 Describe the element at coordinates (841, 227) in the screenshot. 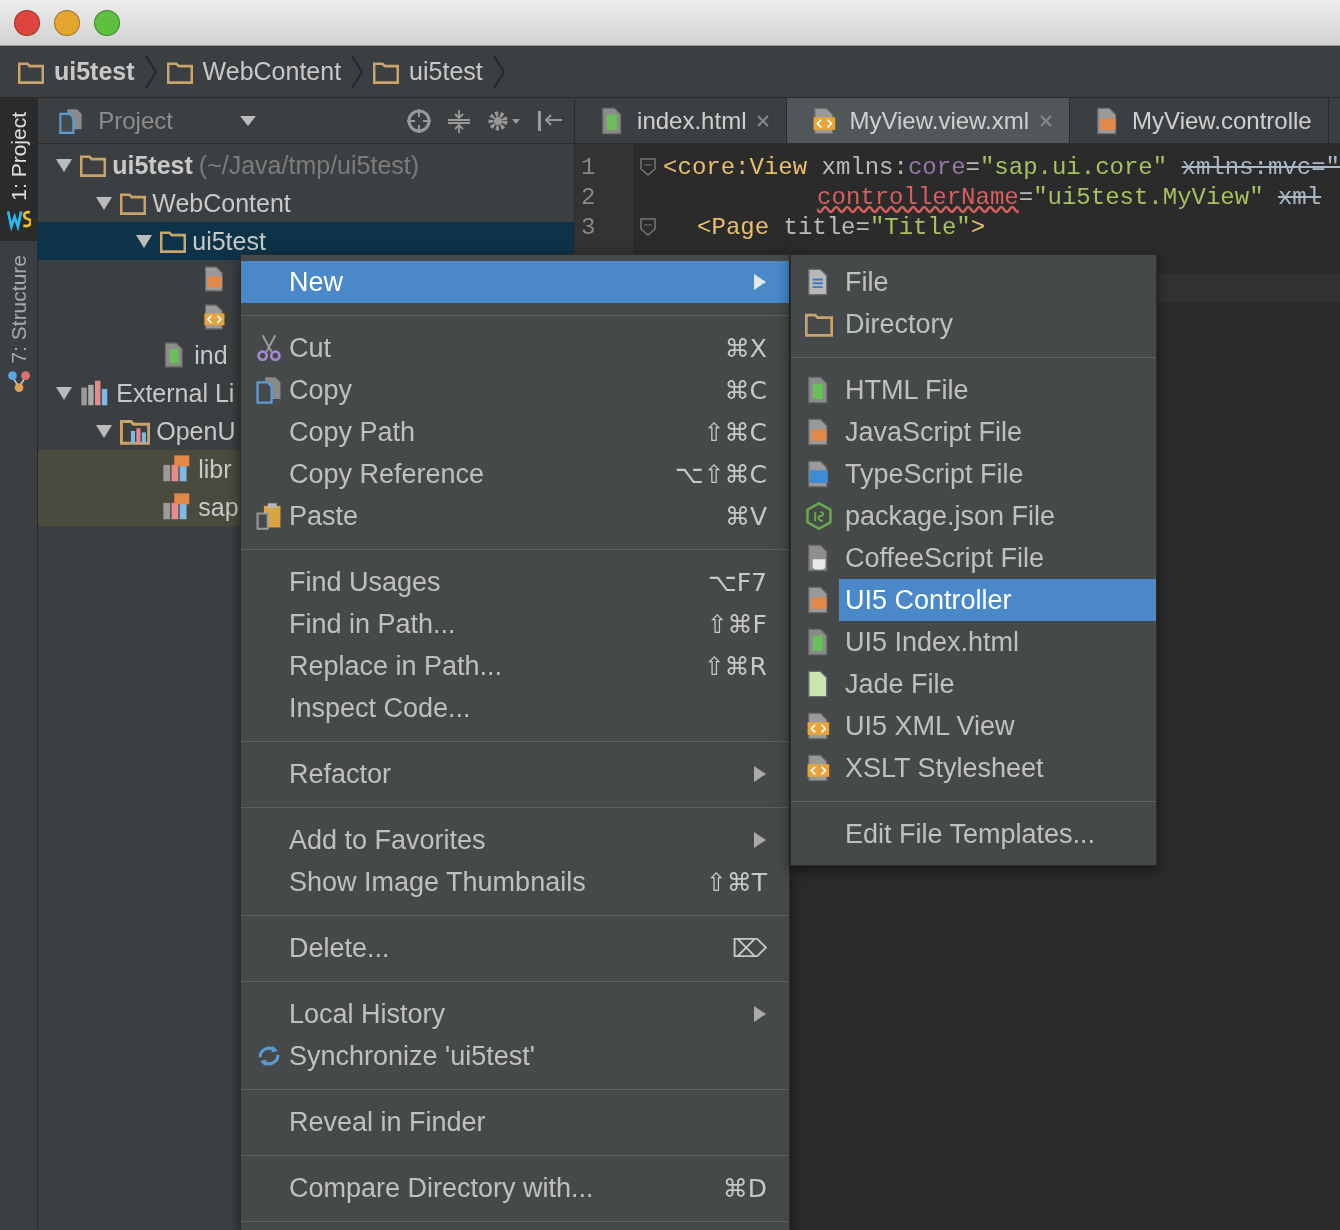

I see `code-line: <Page title="Title">` at that location.